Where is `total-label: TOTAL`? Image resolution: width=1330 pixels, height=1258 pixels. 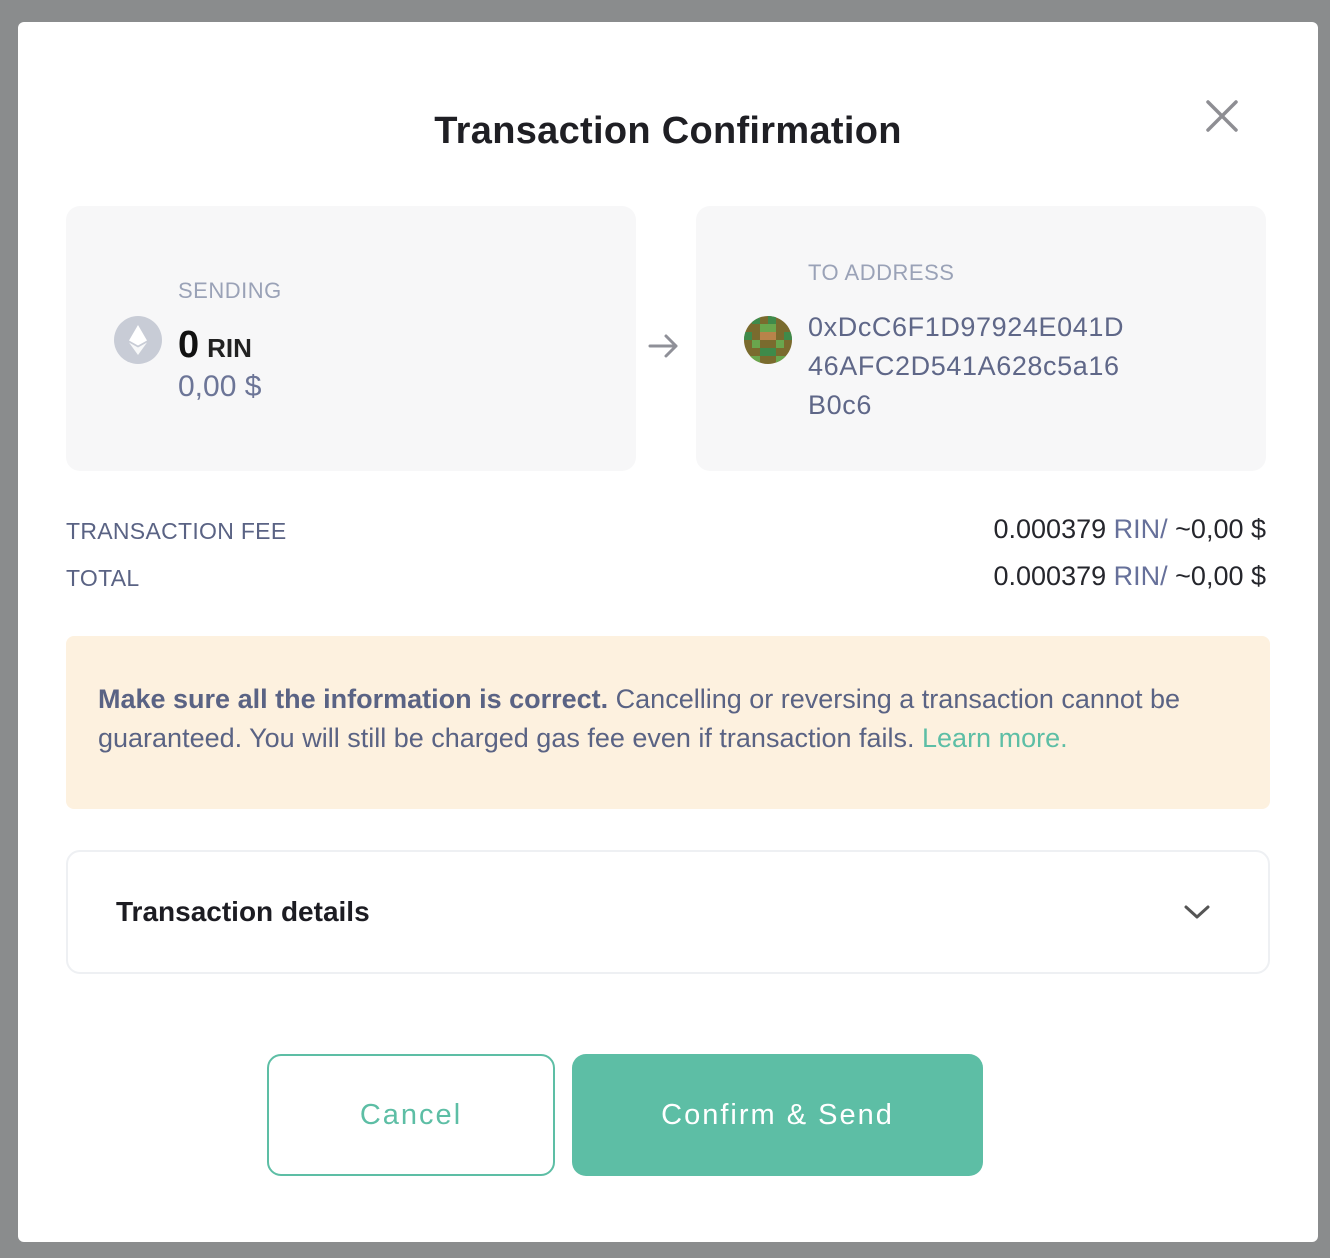
total-label: TOTAL is located at coordinates (103, 578).